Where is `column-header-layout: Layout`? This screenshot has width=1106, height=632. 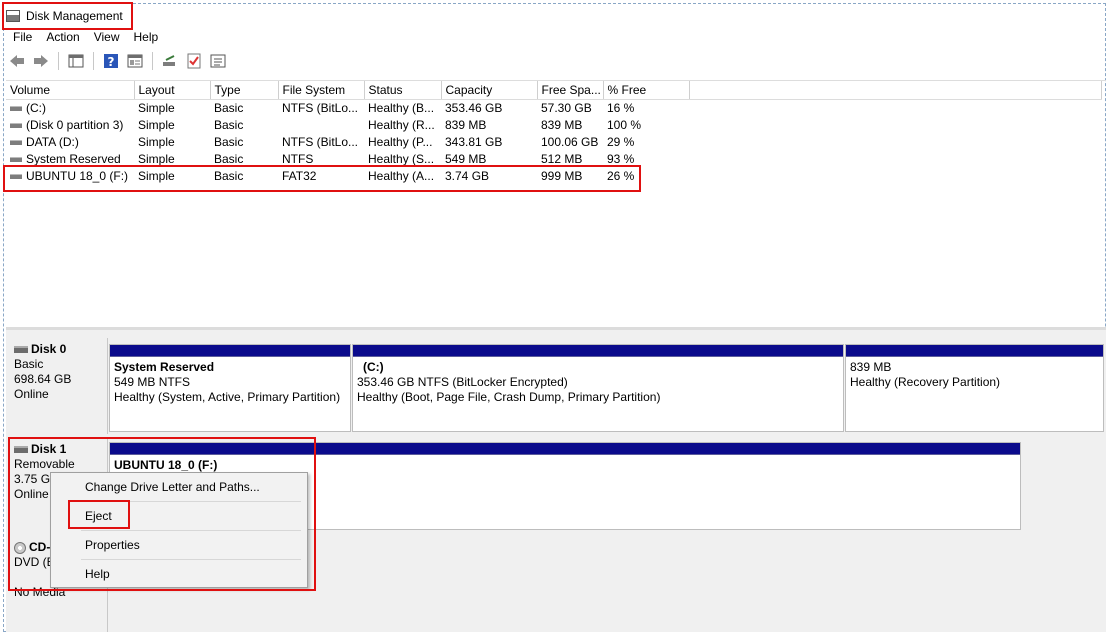
column-header-layout: Layout is located at coordinates (172, 90).